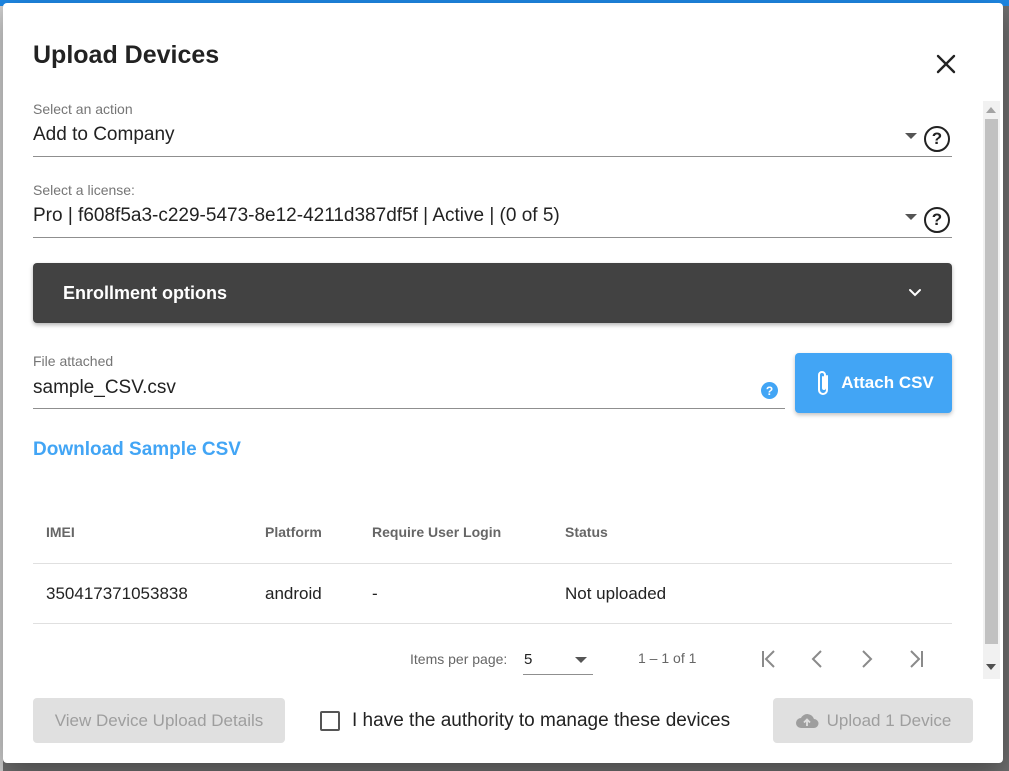 The image size is (1009, 771). Describe the element at coordinates (330, 721) in the screenshot. I see `authority-checkbox` at that location.